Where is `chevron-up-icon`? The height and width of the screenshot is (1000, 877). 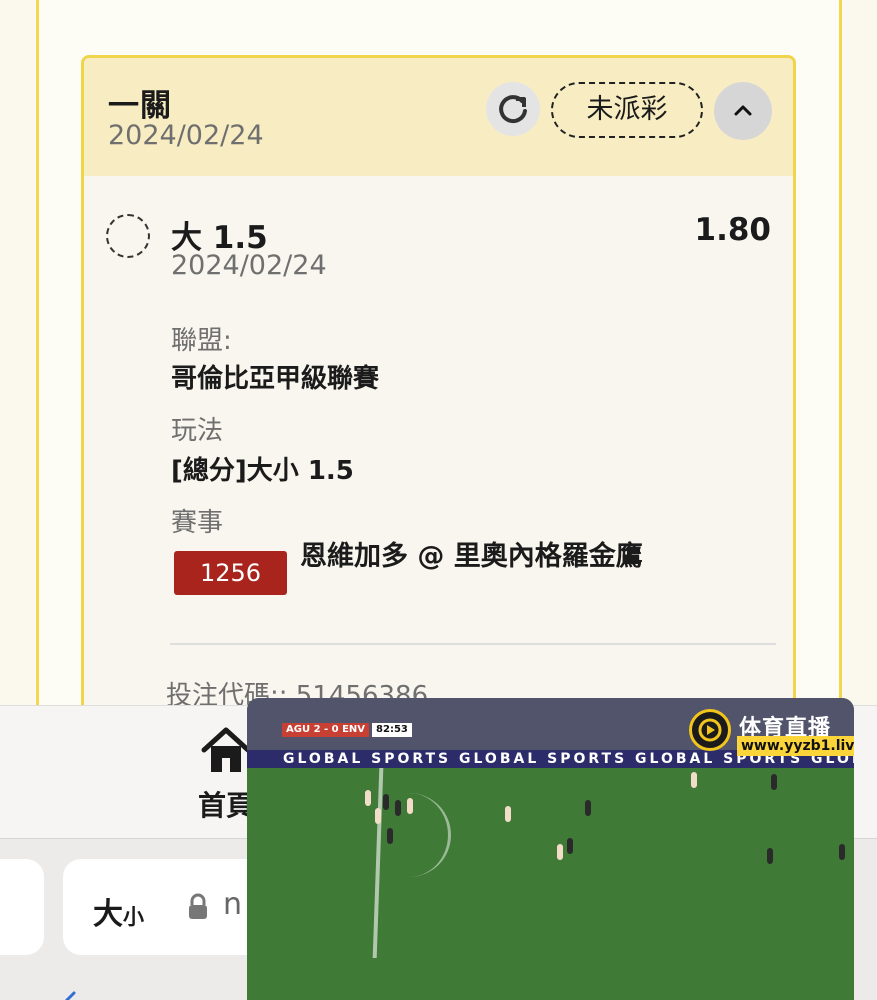 chevron-up-icon is located at coordinates (743, 110).